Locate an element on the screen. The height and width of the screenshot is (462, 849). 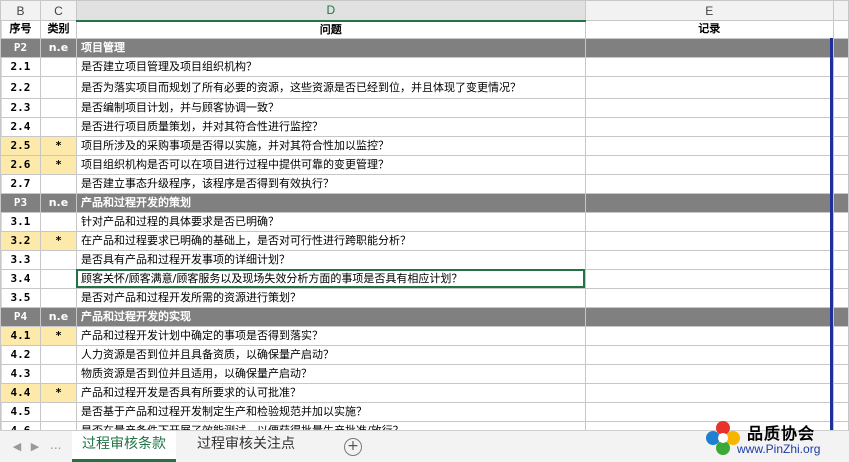
cell-question: 项目所涉及的采购事项是否得以实施，并对其符合性加以监控？ is located at coordinates (330, 145).